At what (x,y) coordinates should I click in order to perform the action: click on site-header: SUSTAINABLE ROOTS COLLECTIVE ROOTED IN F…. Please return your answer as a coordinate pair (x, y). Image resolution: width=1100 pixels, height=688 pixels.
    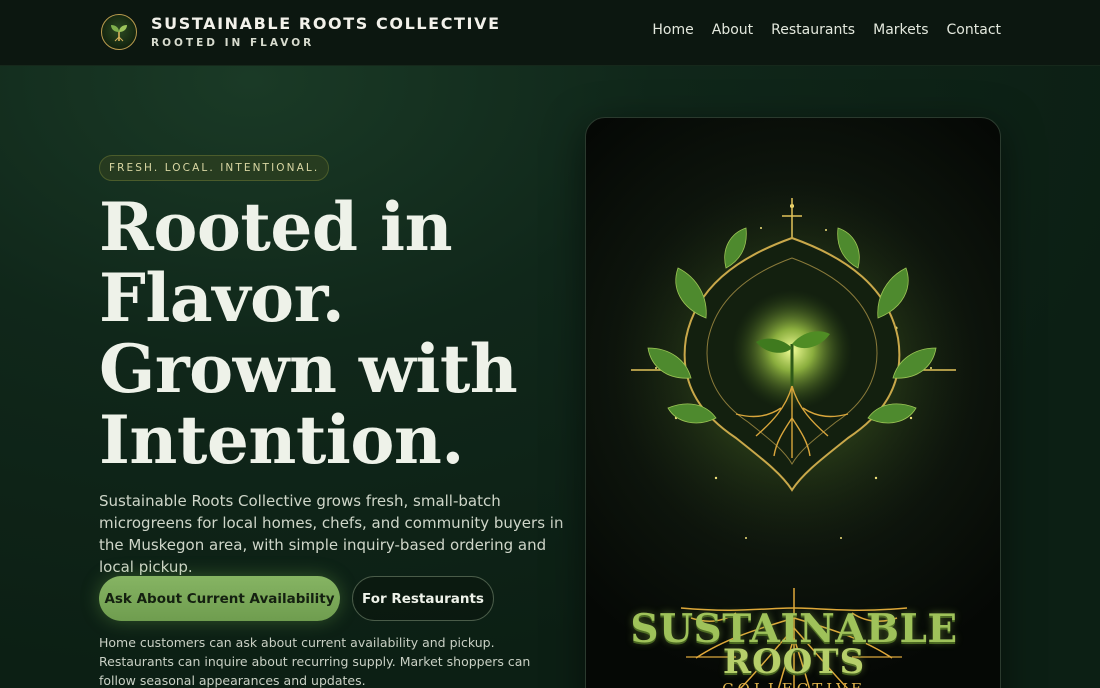
    Looking at the image, I should click on (550, 33).